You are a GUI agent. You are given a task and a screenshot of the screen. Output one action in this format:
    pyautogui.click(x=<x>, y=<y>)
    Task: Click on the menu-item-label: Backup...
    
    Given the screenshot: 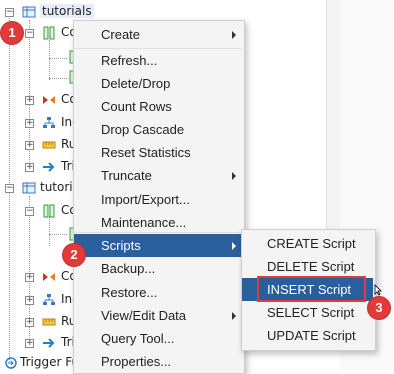 What is the action you would take?
    pyautogui.click(x=128, y=268)
    